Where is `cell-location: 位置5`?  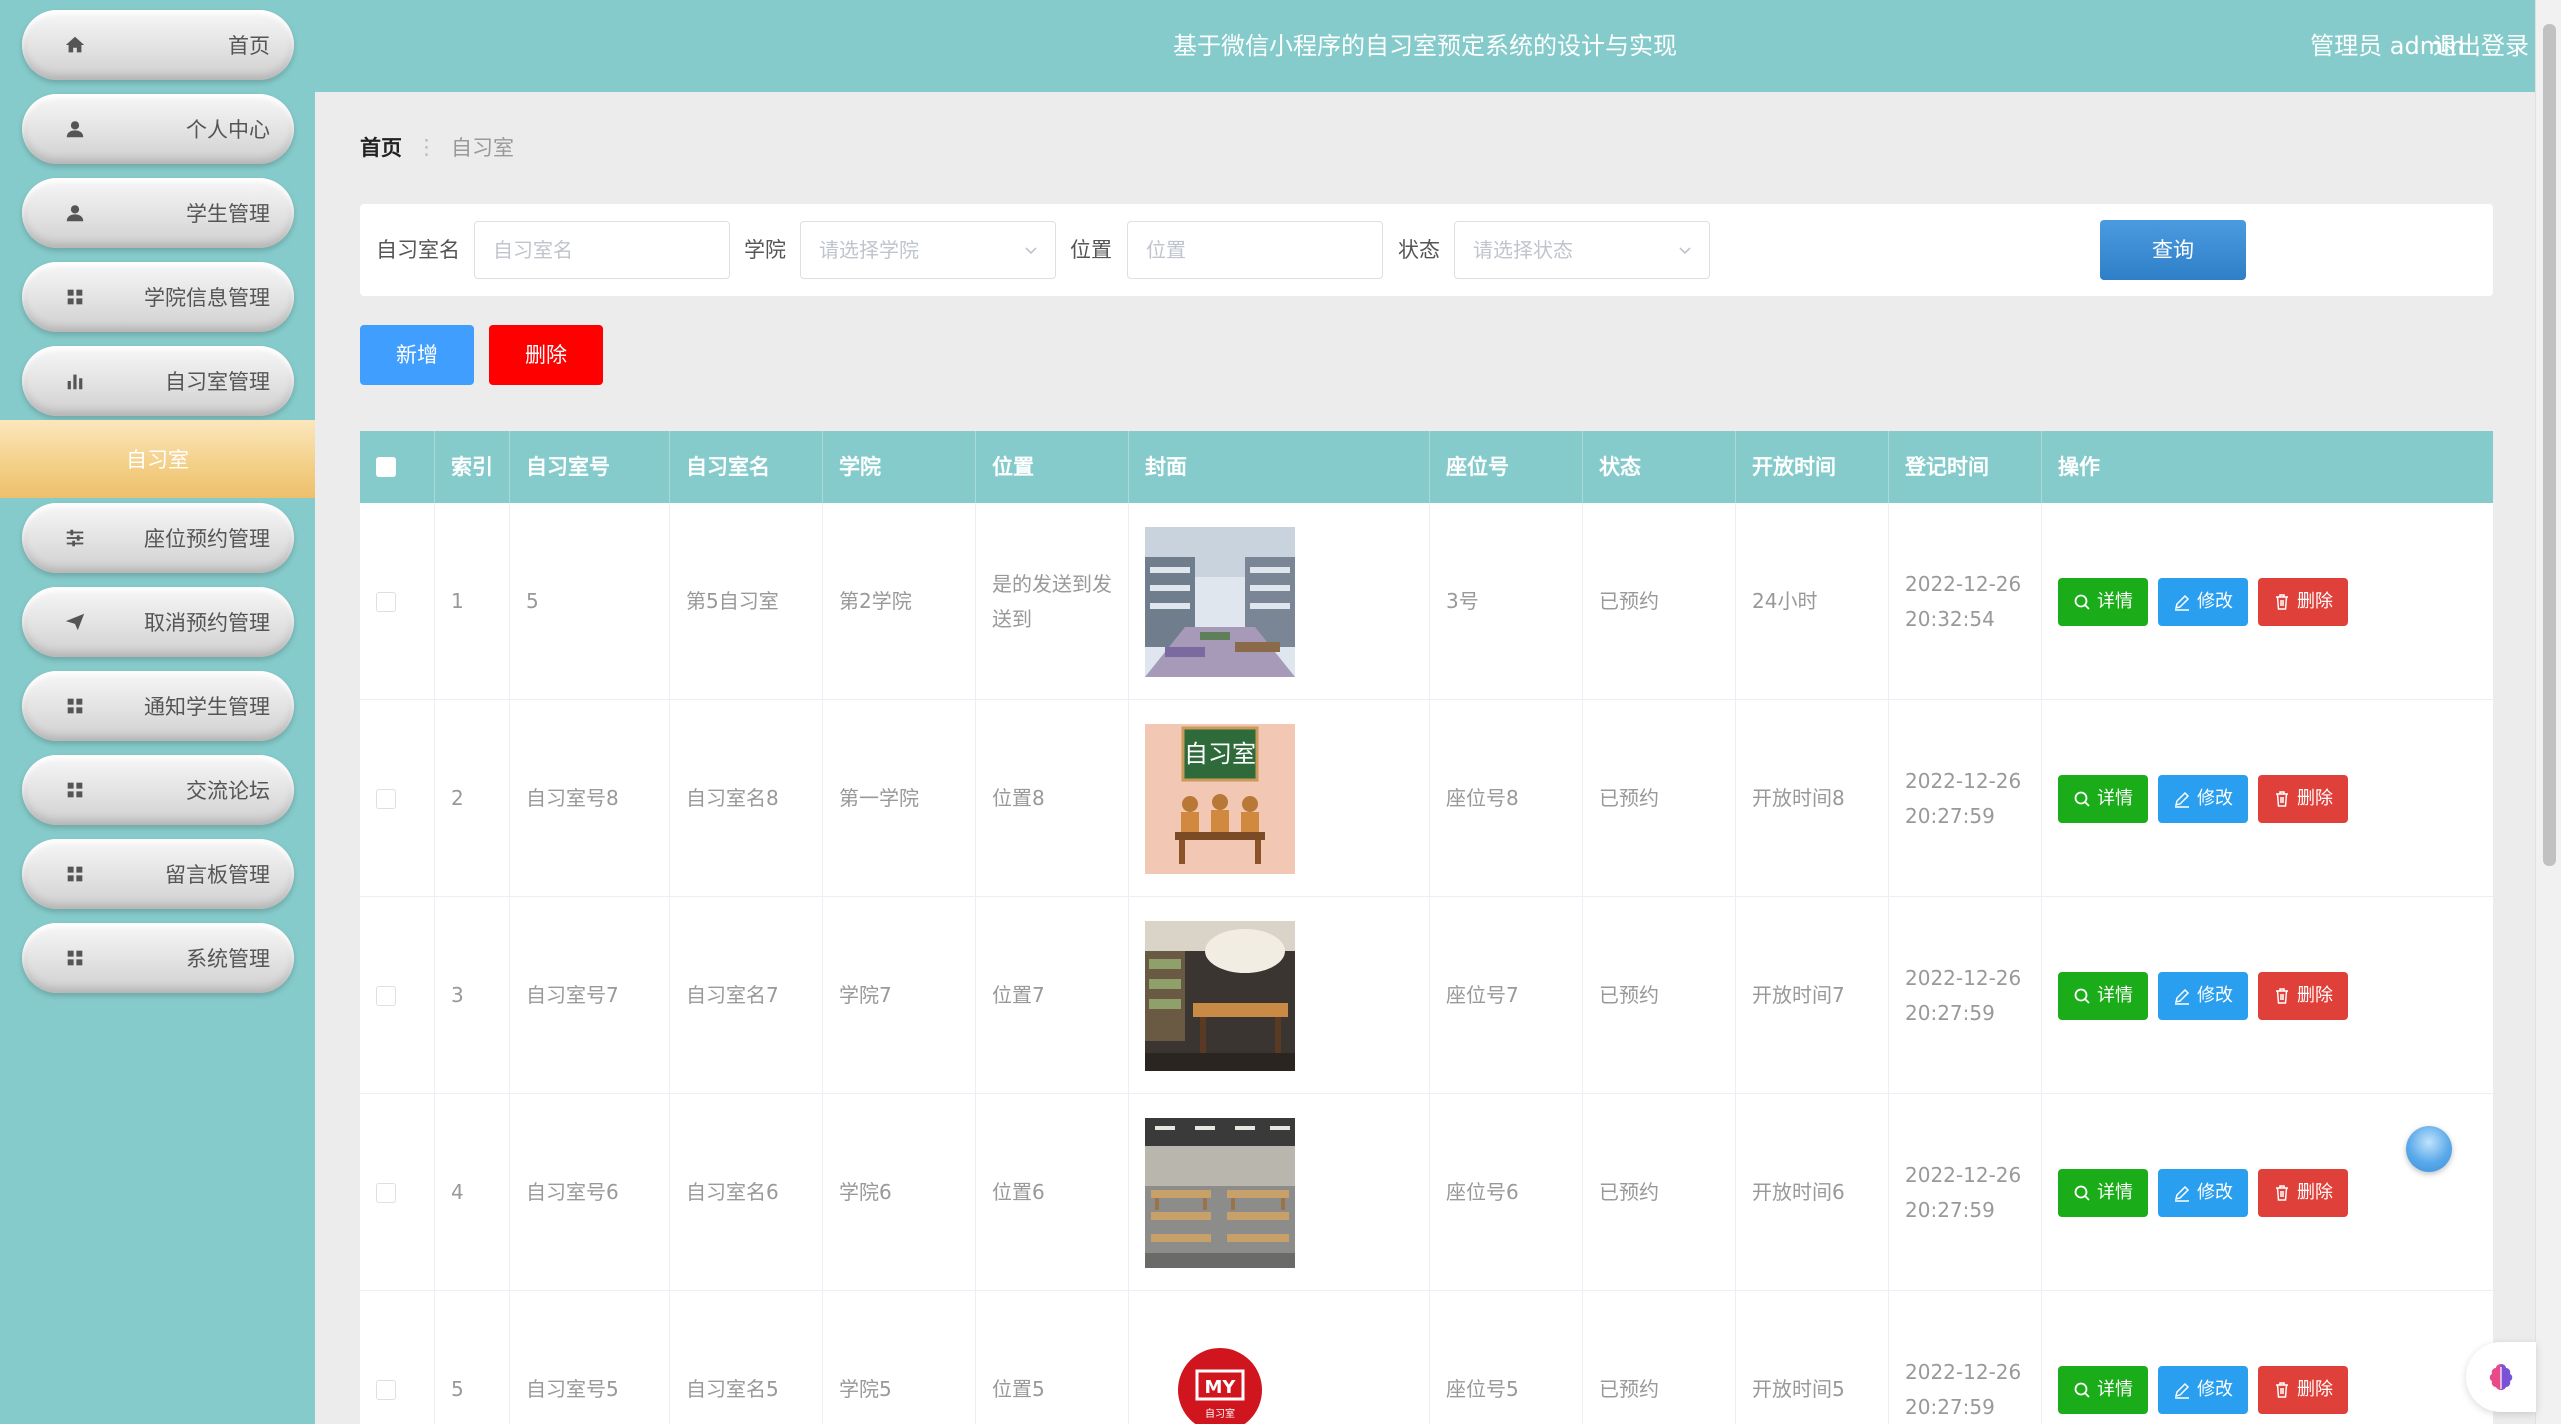 cell-location: 位置5 is located at coordinates (1052, 1357).